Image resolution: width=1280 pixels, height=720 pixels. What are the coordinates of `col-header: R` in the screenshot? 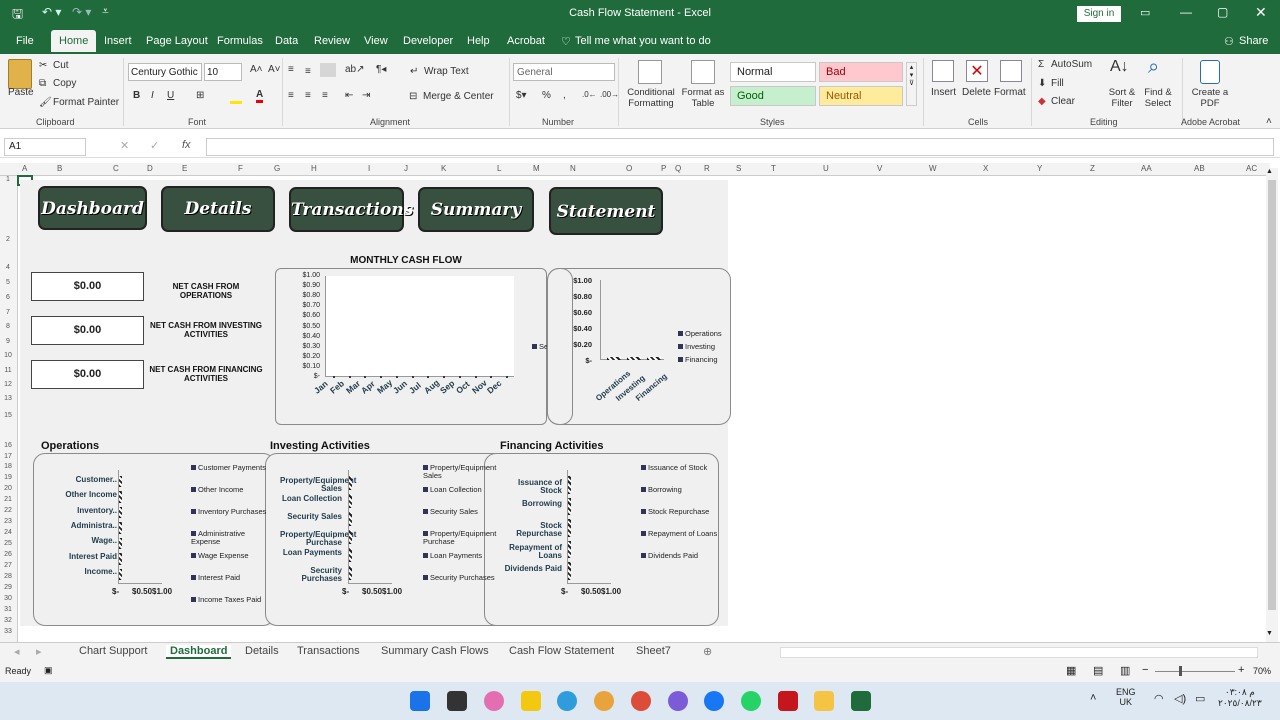 It's located at (707, 168).